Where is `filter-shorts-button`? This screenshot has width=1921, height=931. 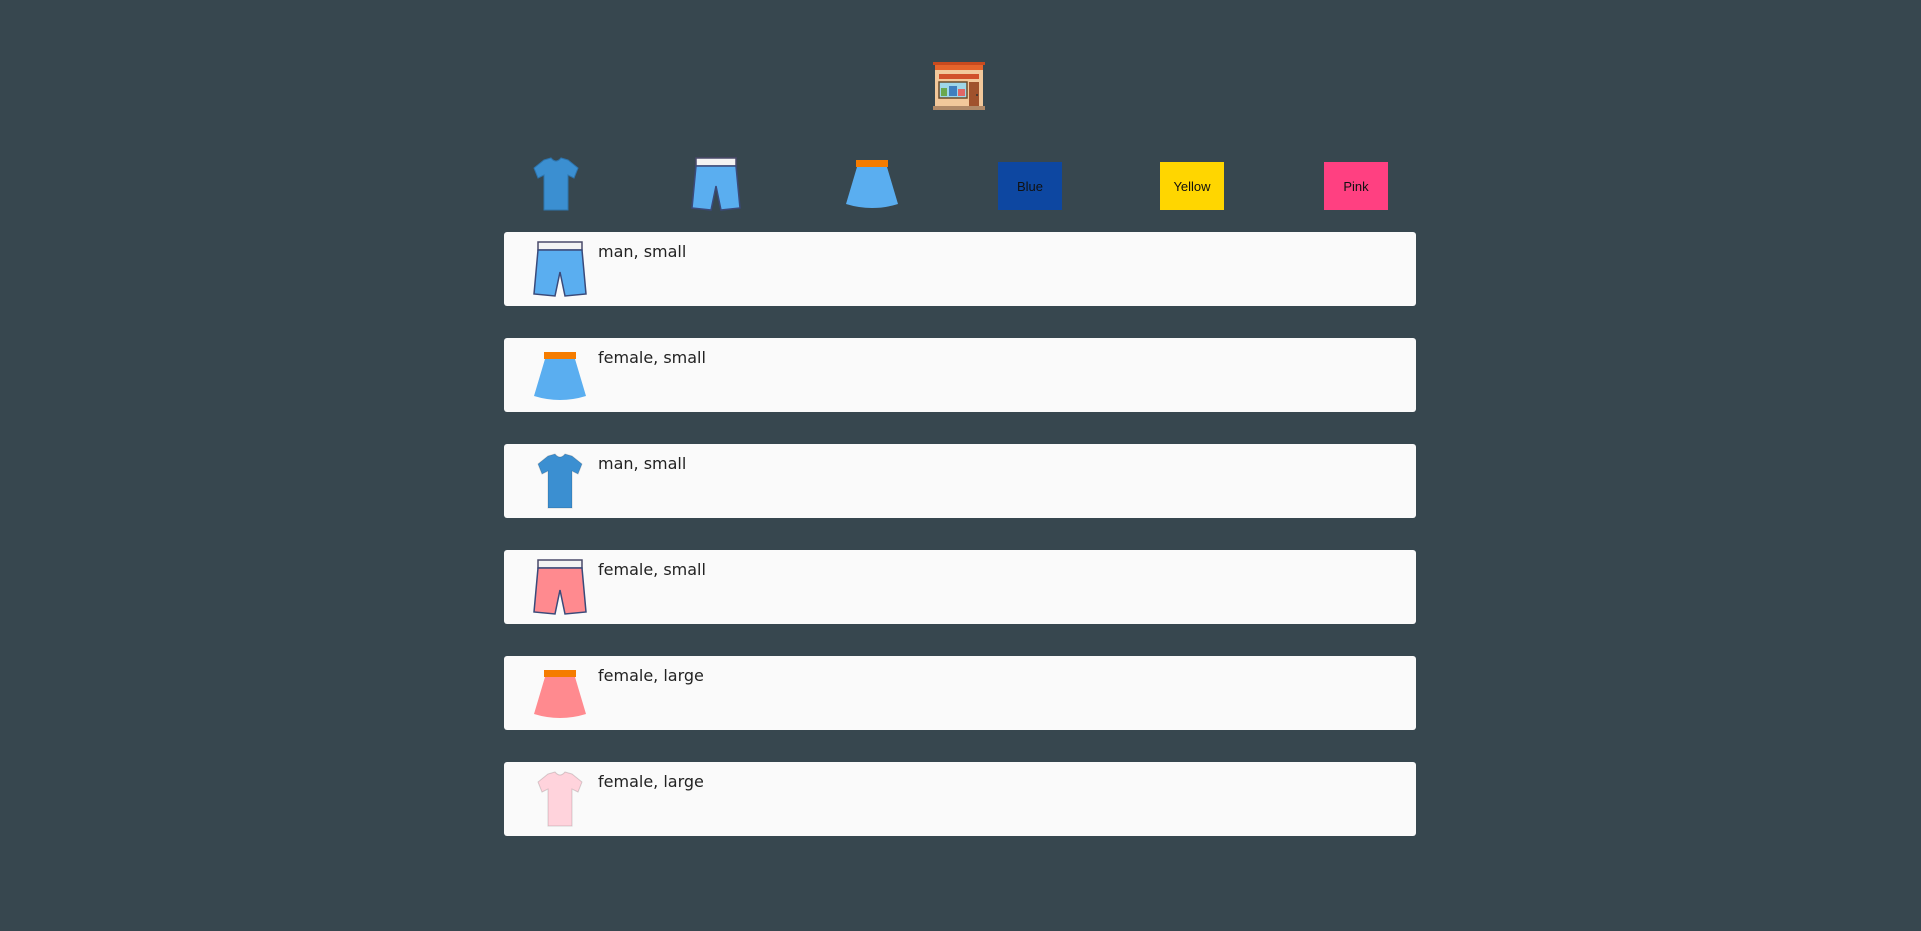 filter-shorts-button is located at coordinates (716, 184).